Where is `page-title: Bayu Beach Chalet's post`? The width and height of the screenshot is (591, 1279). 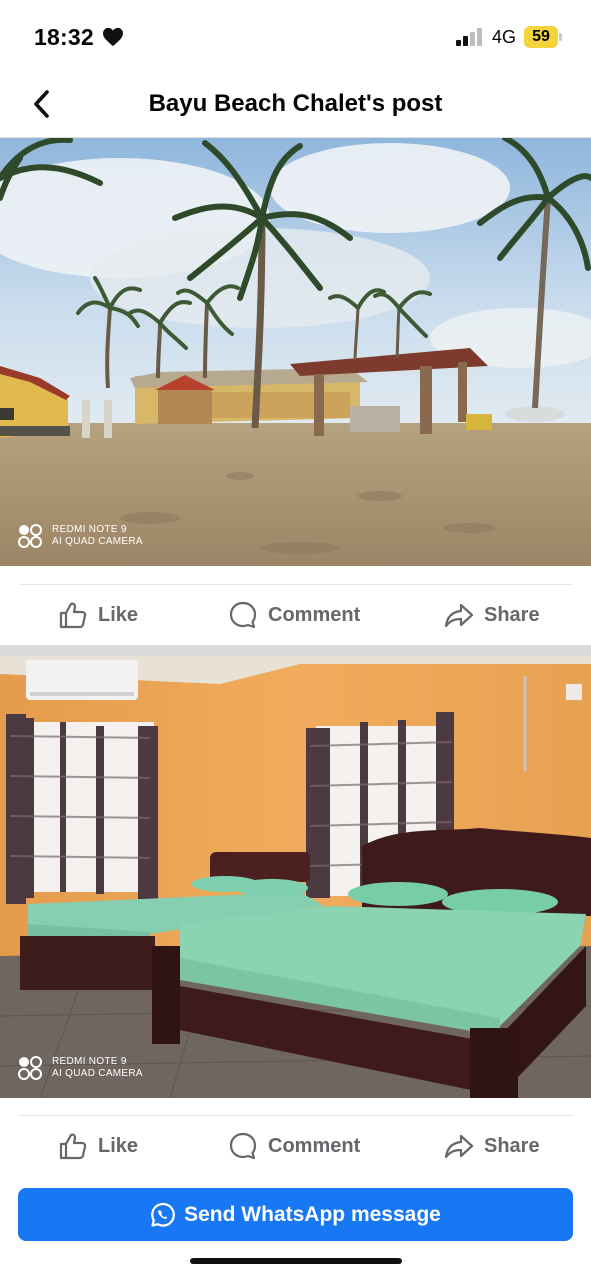 page-title: Bayu Beach Chalet's post is located at coordinates (295, 103).